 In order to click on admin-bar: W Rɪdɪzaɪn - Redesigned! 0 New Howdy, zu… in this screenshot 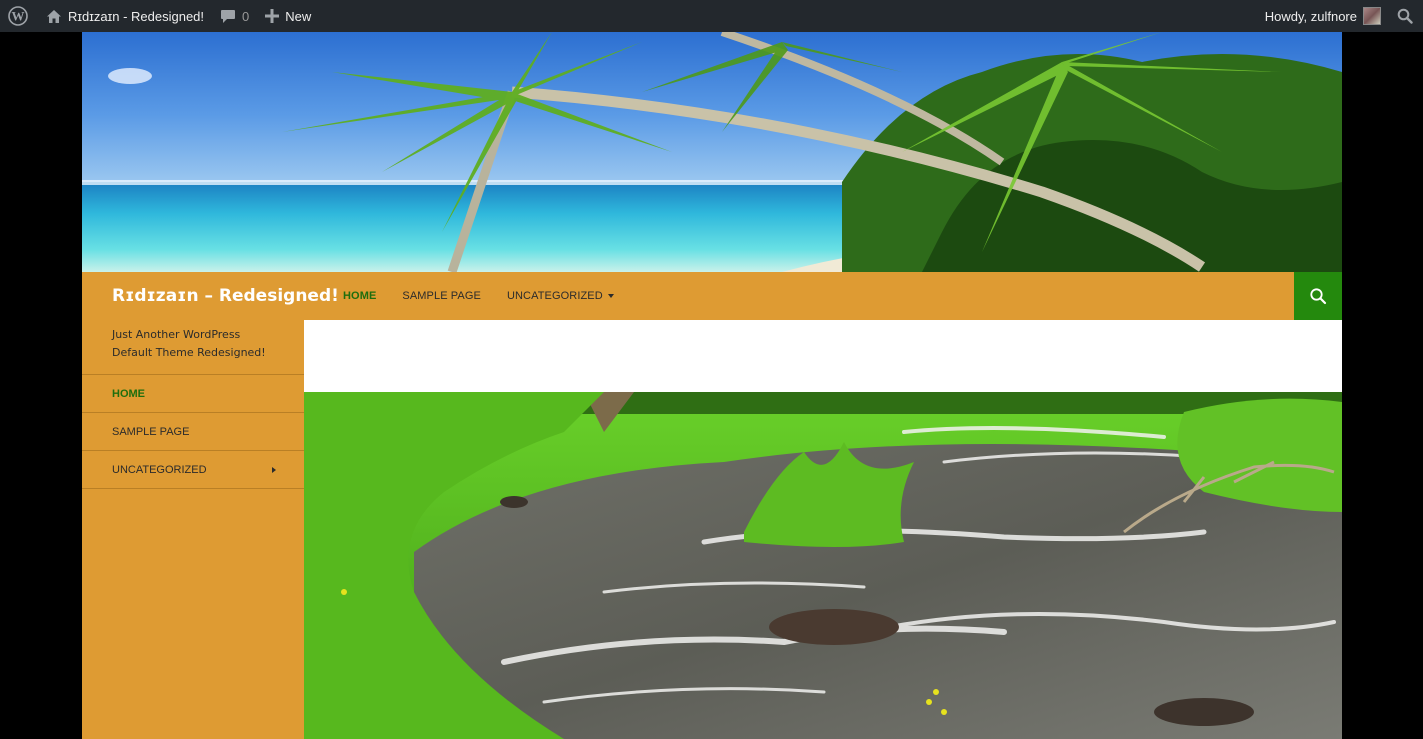, I will do `click(711, 16)`.